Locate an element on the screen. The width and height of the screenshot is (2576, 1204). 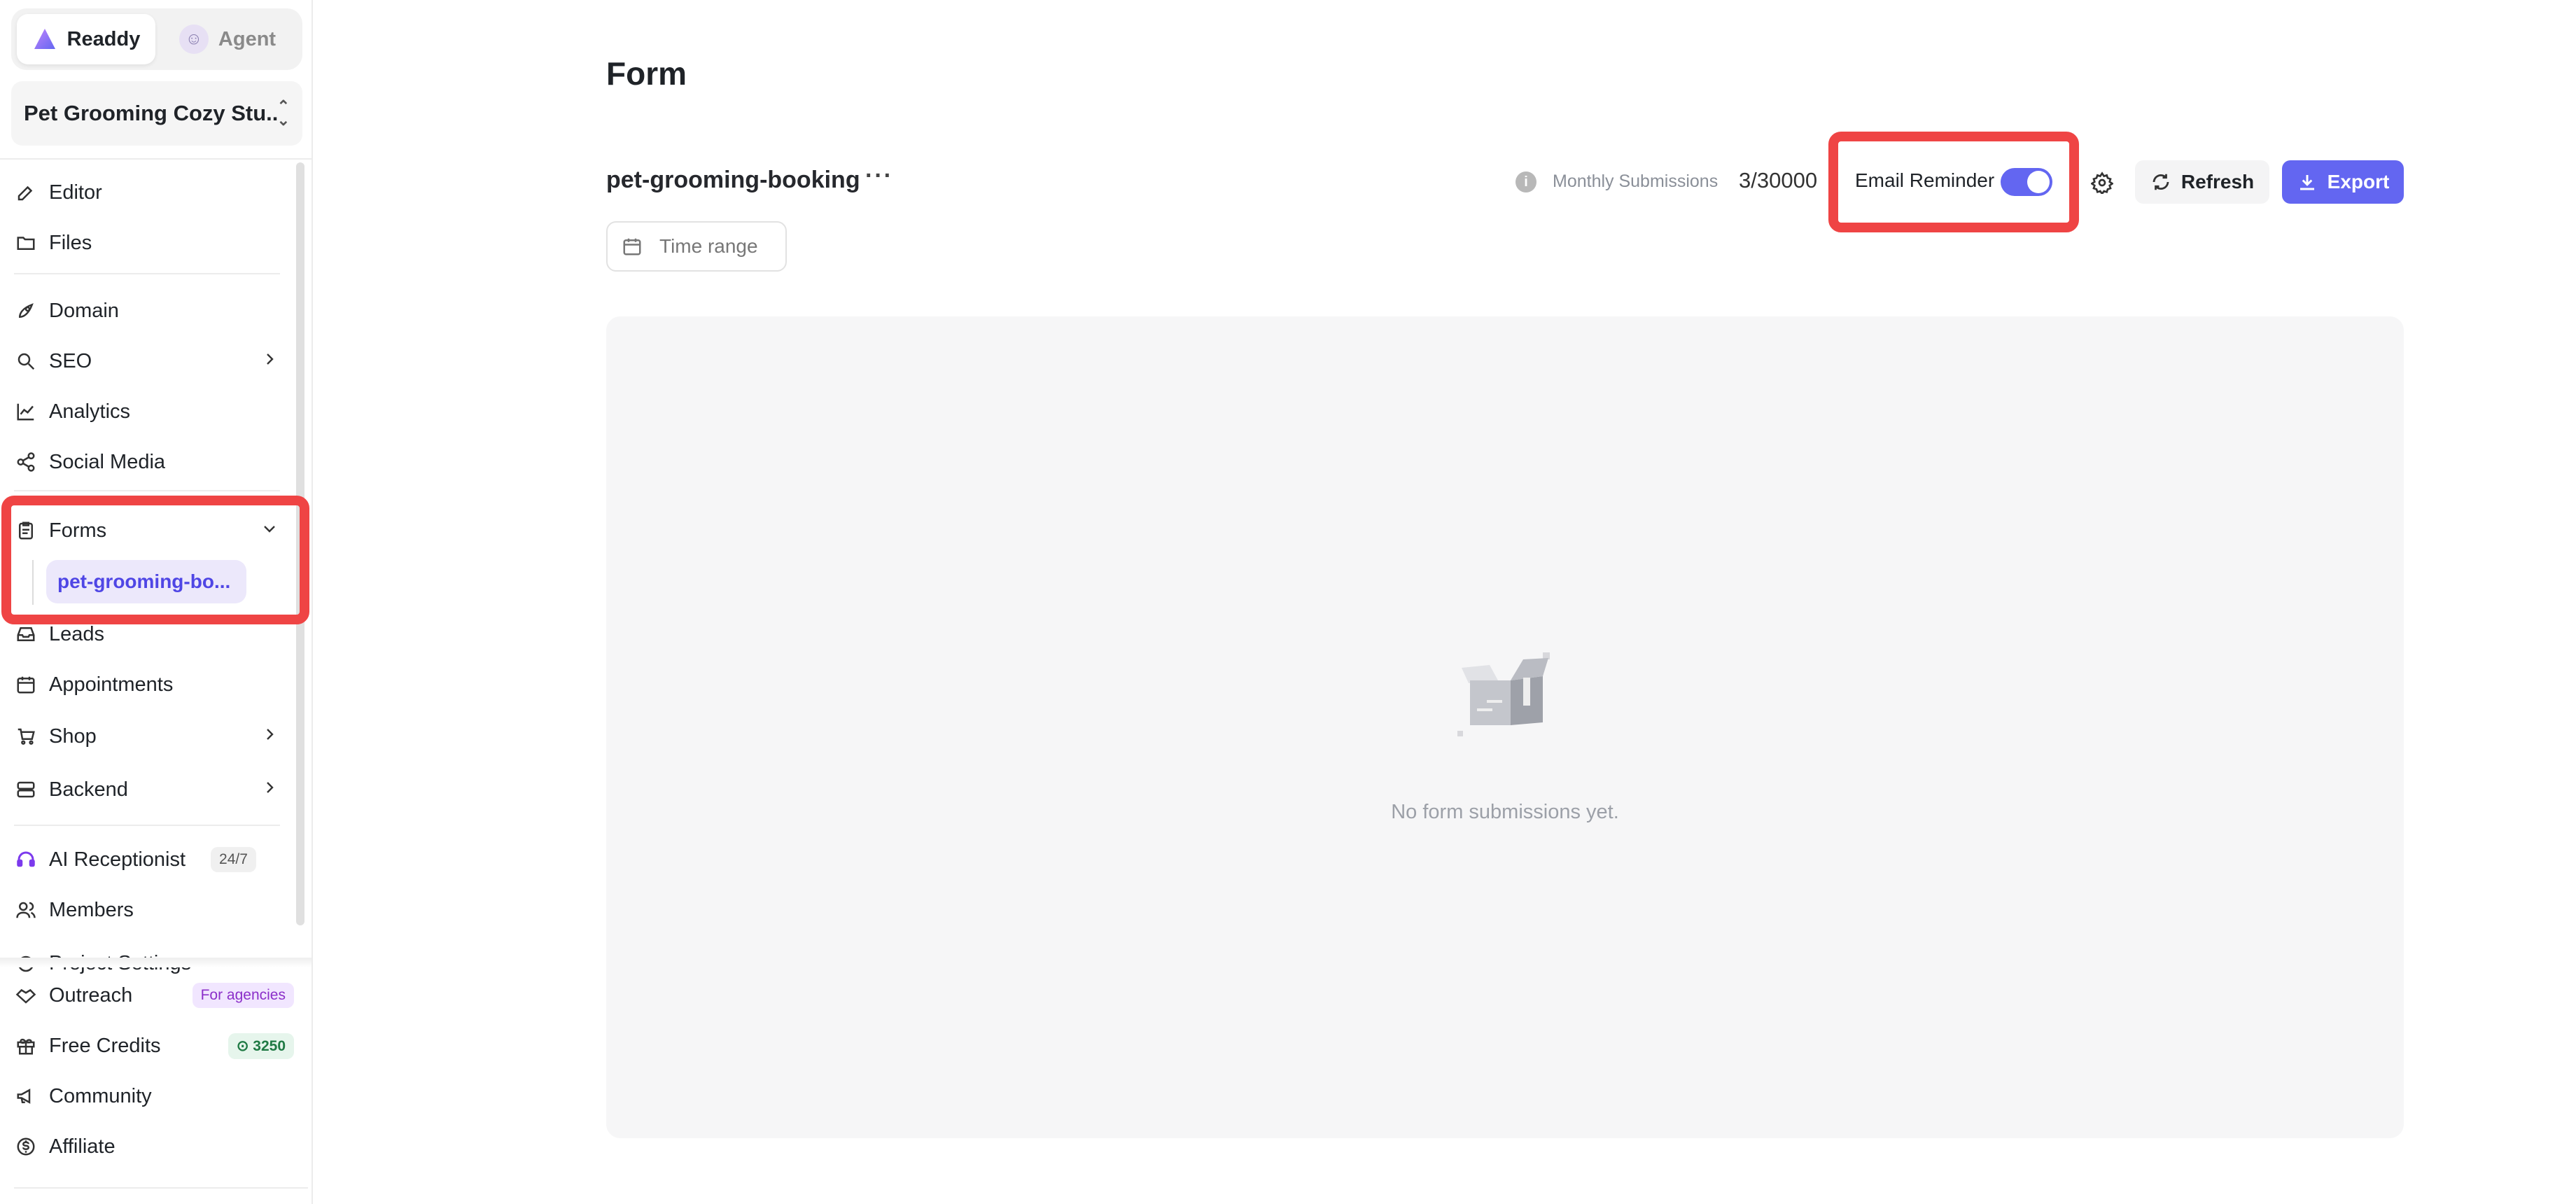
sidebar-item-label: Members is located at coordinates (91, 909).